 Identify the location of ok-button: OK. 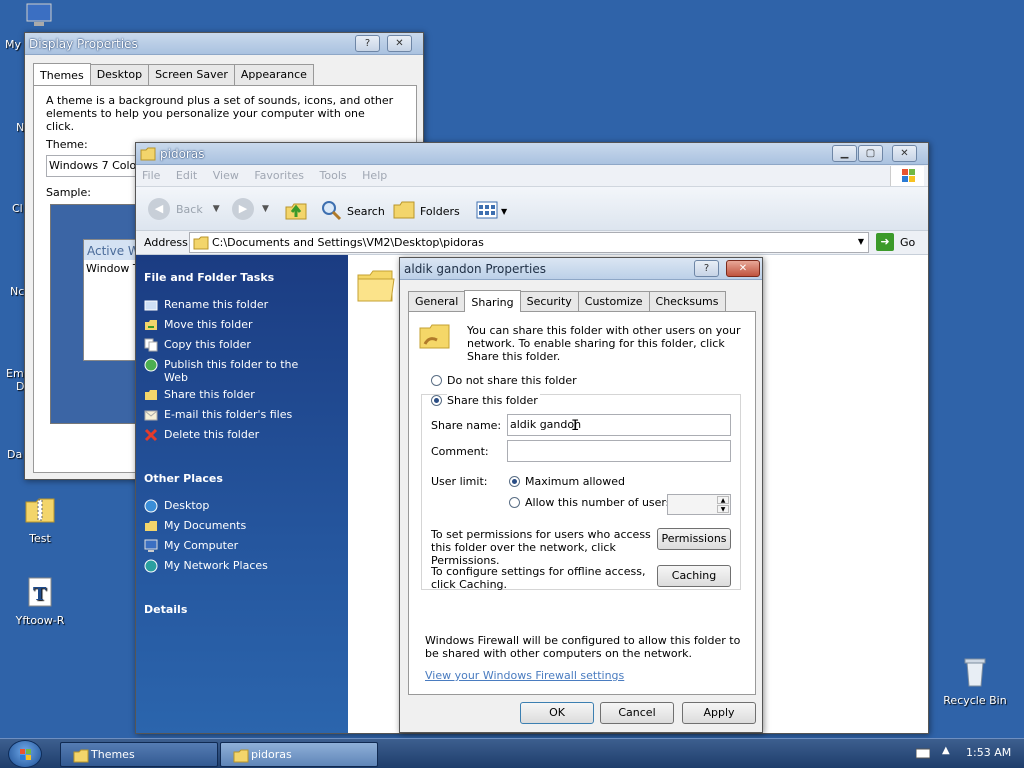
(557, 713).